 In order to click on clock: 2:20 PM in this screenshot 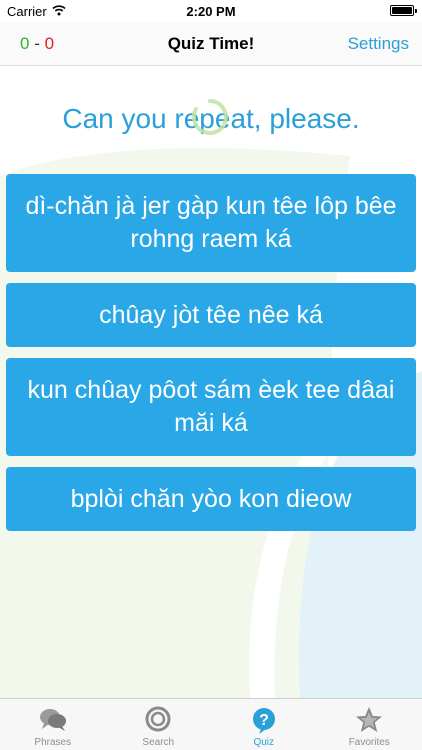, I will do `click(211, 11)`.